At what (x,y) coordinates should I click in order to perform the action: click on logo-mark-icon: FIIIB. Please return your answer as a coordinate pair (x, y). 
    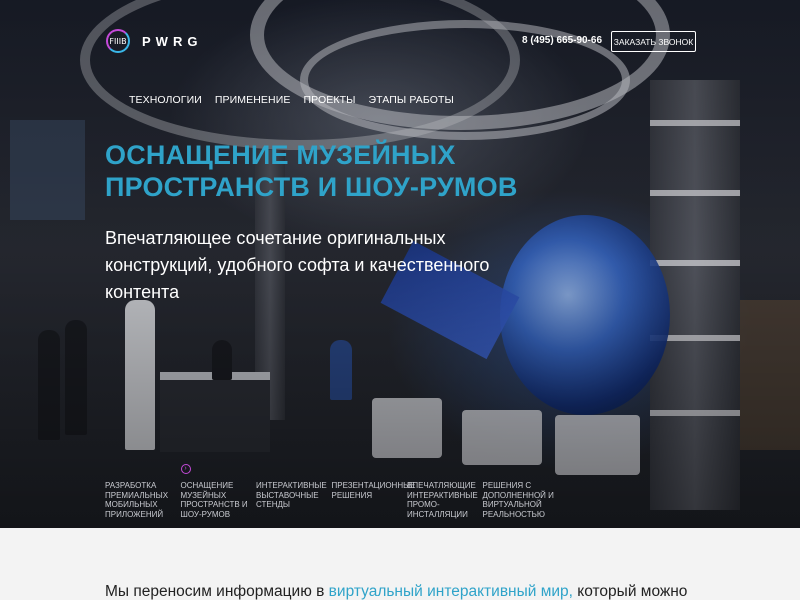
    Looking at the image, I should click on (118, 41).